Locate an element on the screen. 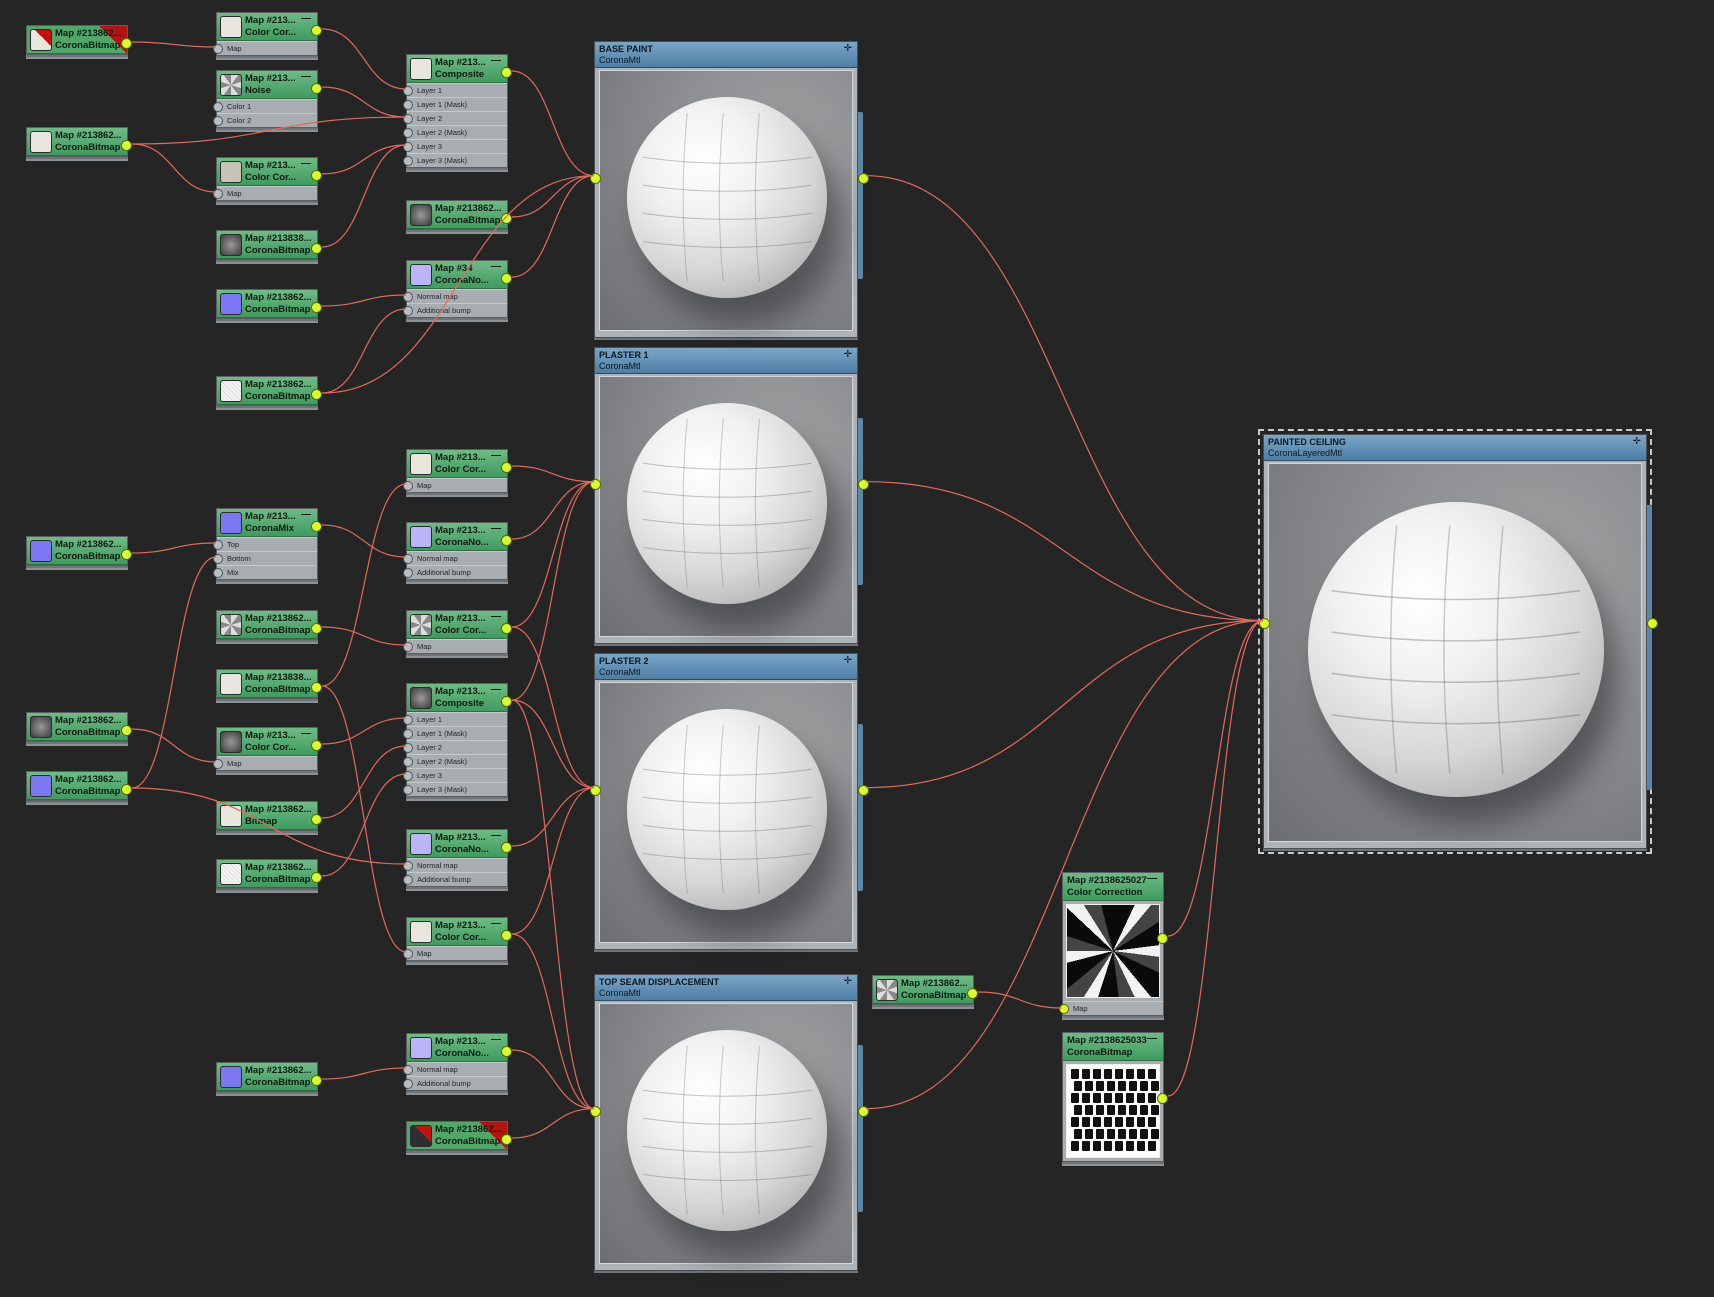  input-slot: Layer 1 (Mask) is located at coordinates (455, 104).